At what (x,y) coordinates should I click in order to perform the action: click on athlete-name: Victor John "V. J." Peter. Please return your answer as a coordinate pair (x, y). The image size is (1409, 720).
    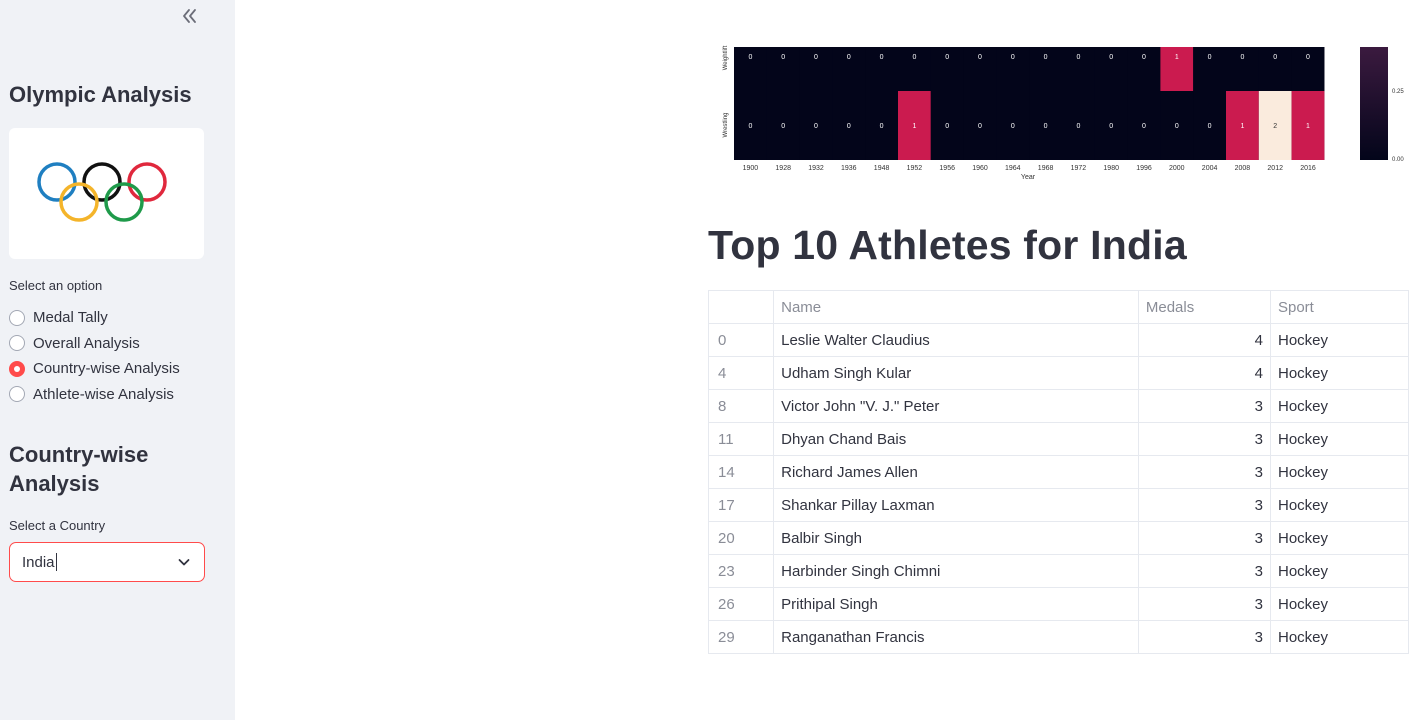
    Looking at the image, I should click on (956, 406).